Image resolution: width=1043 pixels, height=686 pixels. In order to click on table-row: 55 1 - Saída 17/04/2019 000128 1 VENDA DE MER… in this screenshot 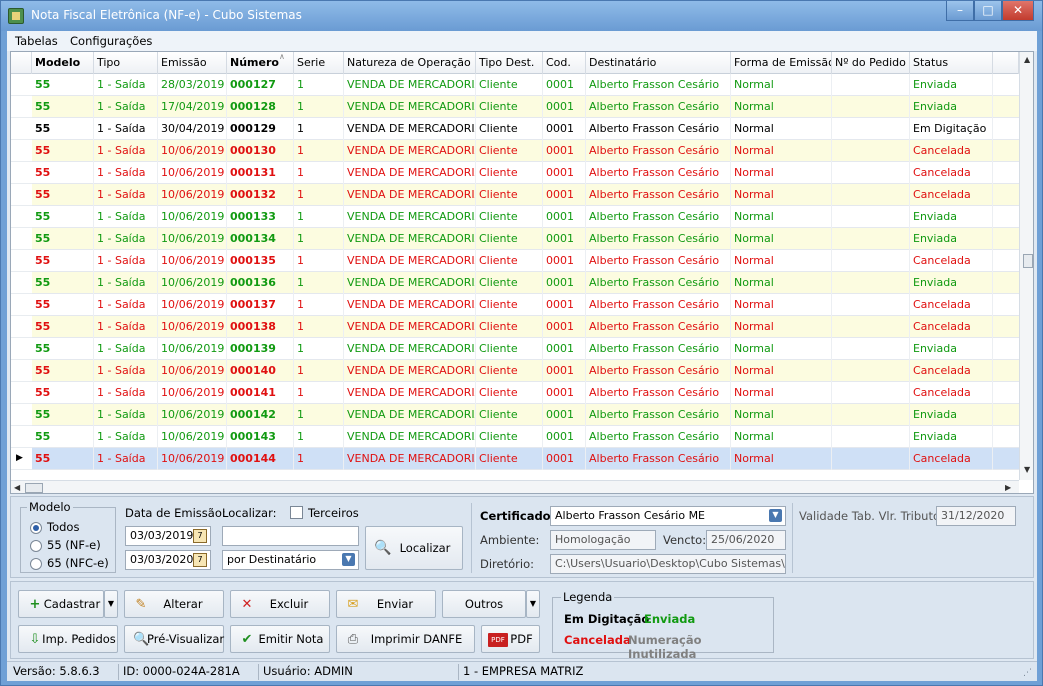, I will do `click(525, 107)`.